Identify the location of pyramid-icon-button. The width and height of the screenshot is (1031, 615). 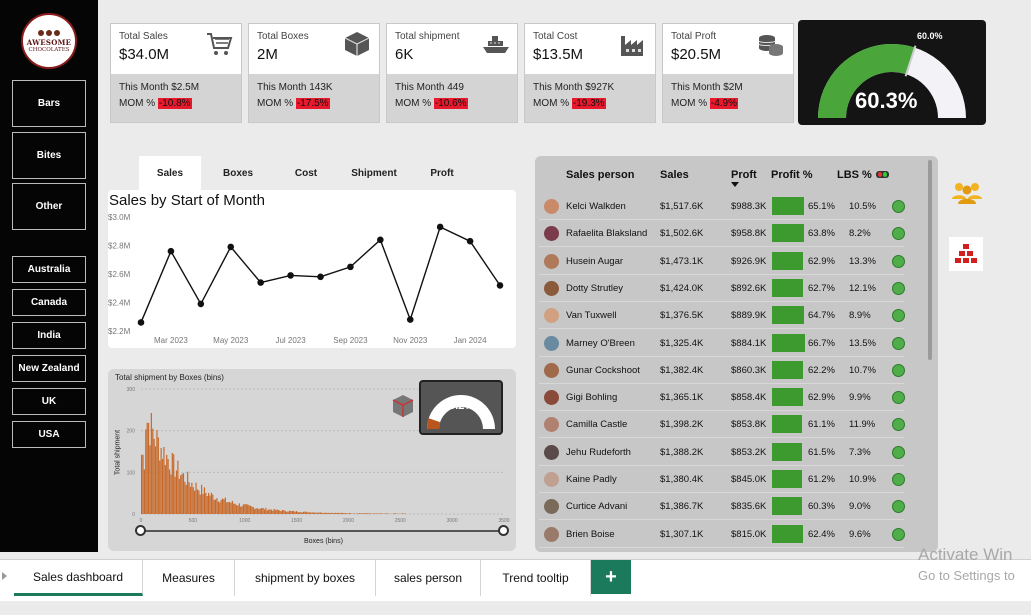
(966, 254).